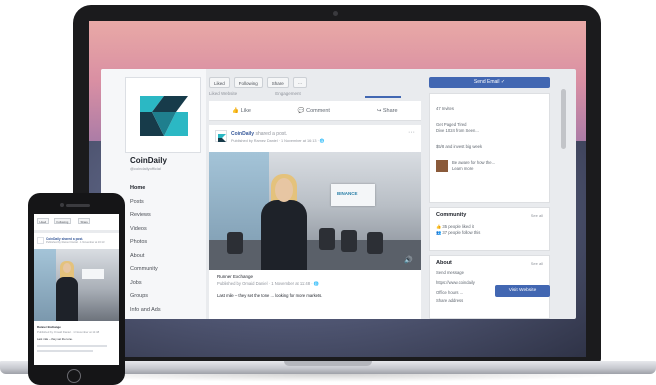  Describe the element at coordinates (489, 233) in the screenshot. I see `community-item: 👥 37 people follow this` at that location.